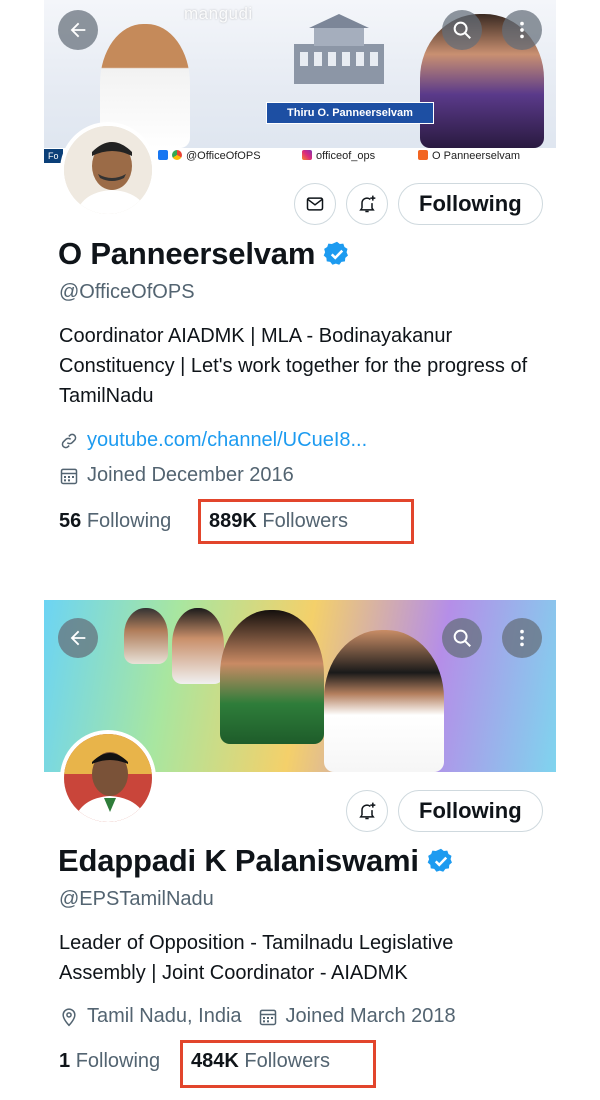  What do you see at coordinates (164, 1016) in the screenshot?
I see `location-text: Tamil Nadu, India` at bounding box center [164, 1016].